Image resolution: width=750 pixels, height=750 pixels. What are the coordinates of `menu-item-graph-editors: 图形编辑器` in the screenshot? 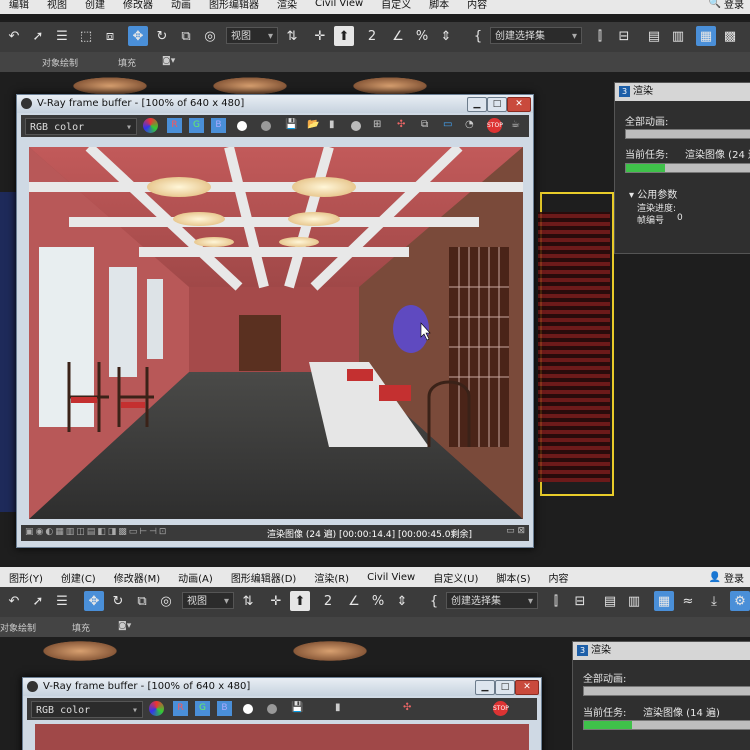 It's located at (234, 5).